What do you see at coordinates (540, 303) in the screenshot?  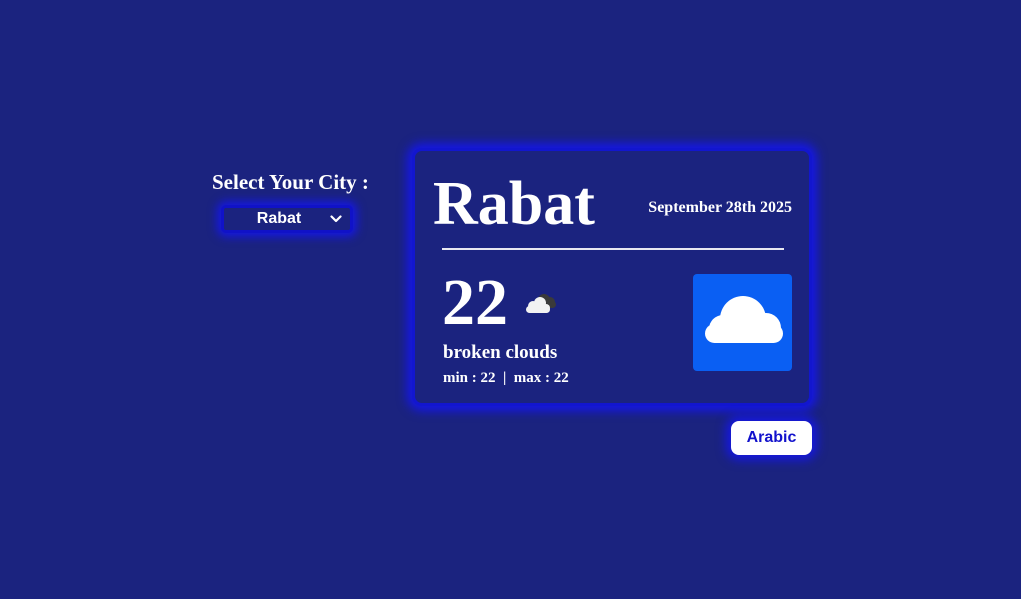 I see `broken-clouds-icon` at bounding box center [540, 303].